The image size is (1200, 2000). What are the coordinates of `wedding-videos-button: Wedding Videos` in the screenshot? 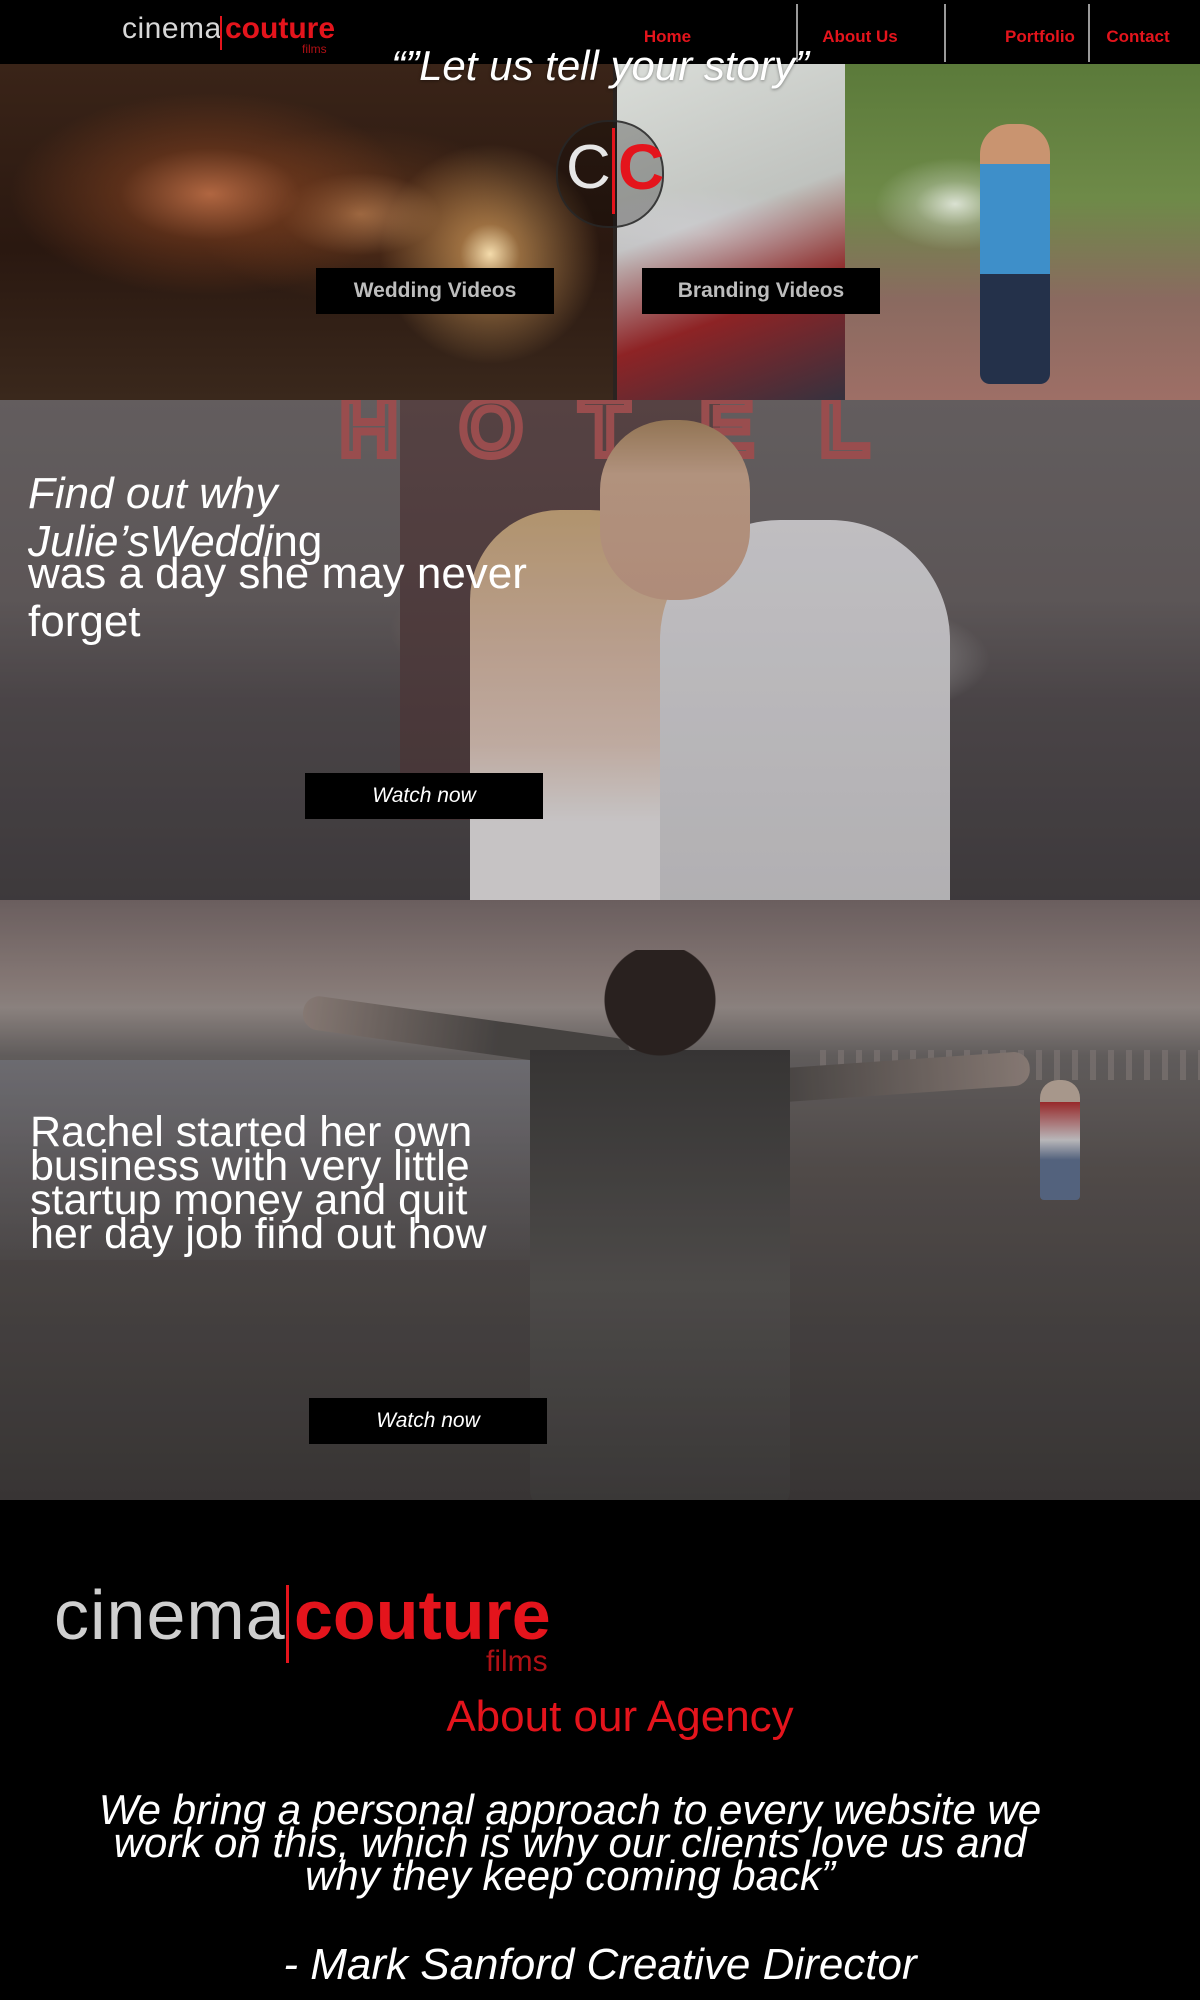 It's located at (435, 291).